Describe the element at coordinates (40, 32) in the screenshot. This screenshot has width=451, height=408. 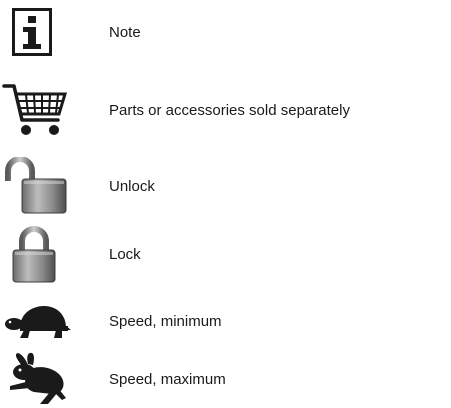
I see `info-icon` at that location.